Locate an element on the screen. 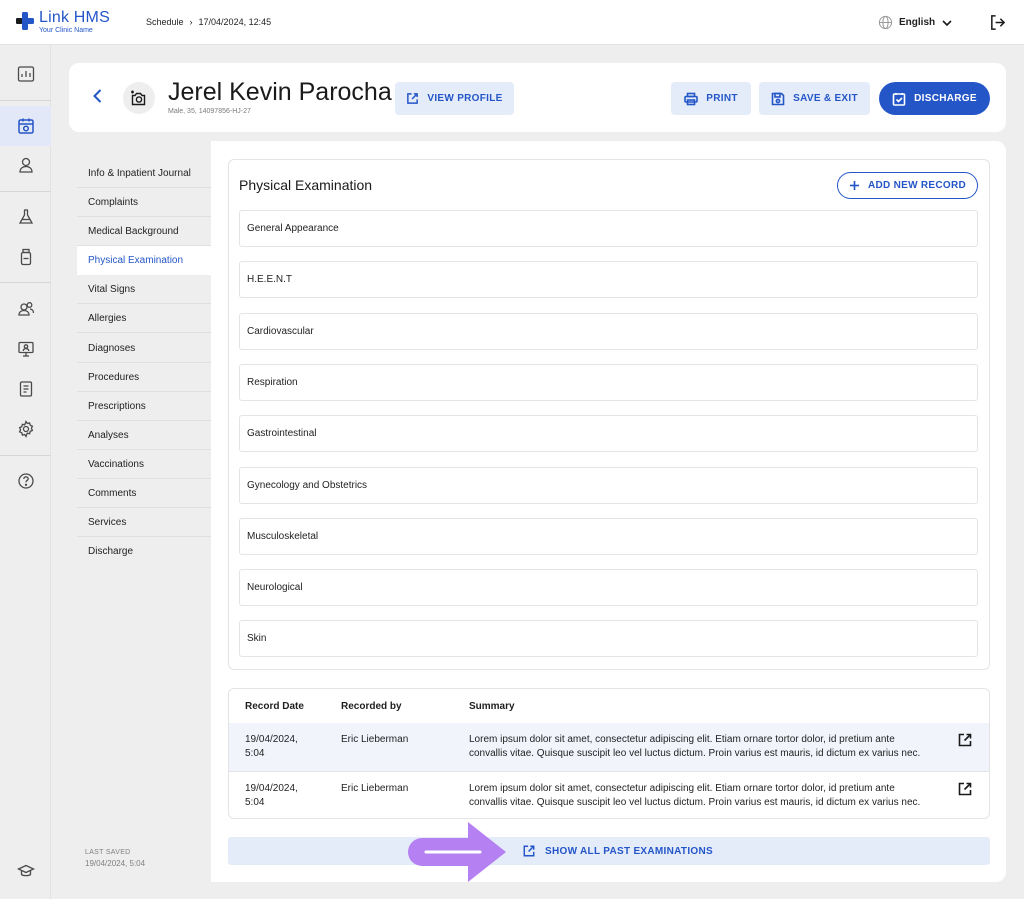 Image resolution: width=1024 pixels, height=899 pixels. rail-patients is located at coordinates (25, 165).